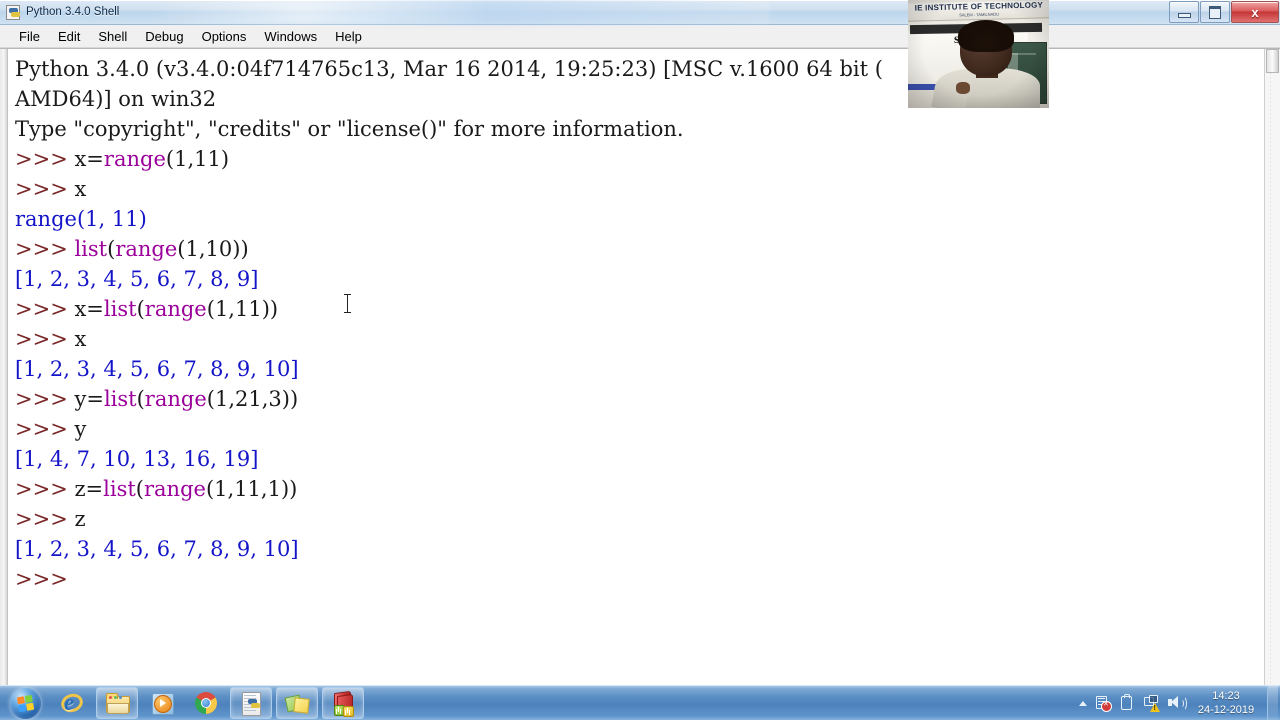 The width and height of the screenshot is (1280, 720). I want to click on shell-line: >>>, so click(639, 579).